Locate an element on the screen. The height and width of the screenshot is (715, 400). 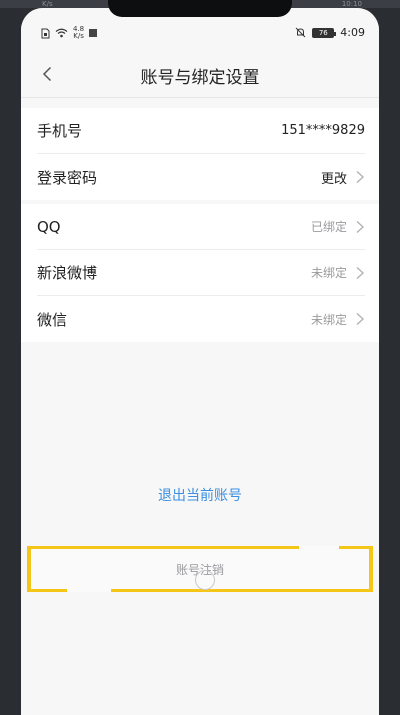
nav-bar: 账号与绑定设置 is located at coordinates (200, 74).